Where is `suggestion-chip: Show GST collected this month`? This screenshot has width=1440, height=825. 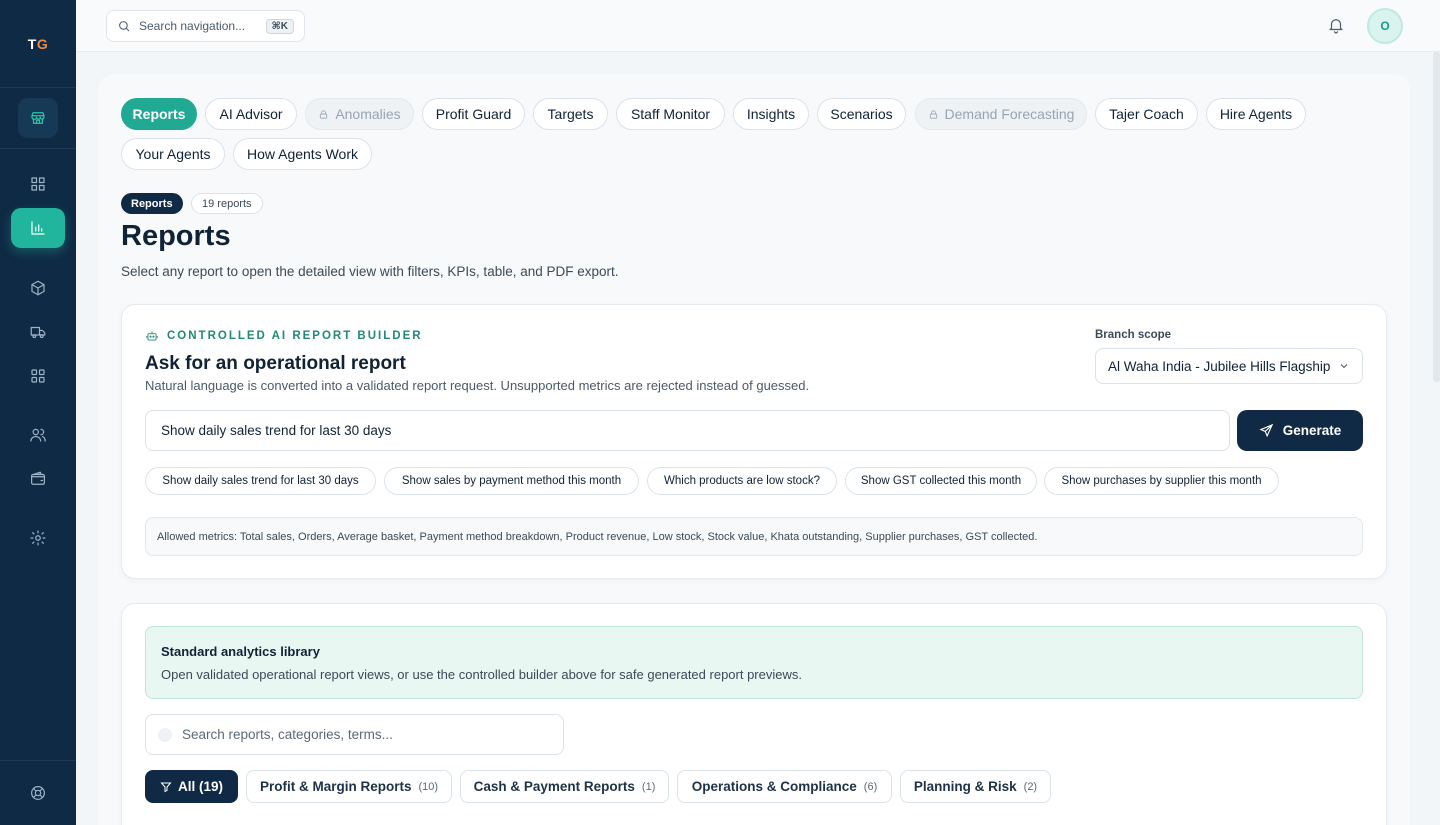 suggestion-chip: Show GST collected this month is located at coordinates (941, 481).